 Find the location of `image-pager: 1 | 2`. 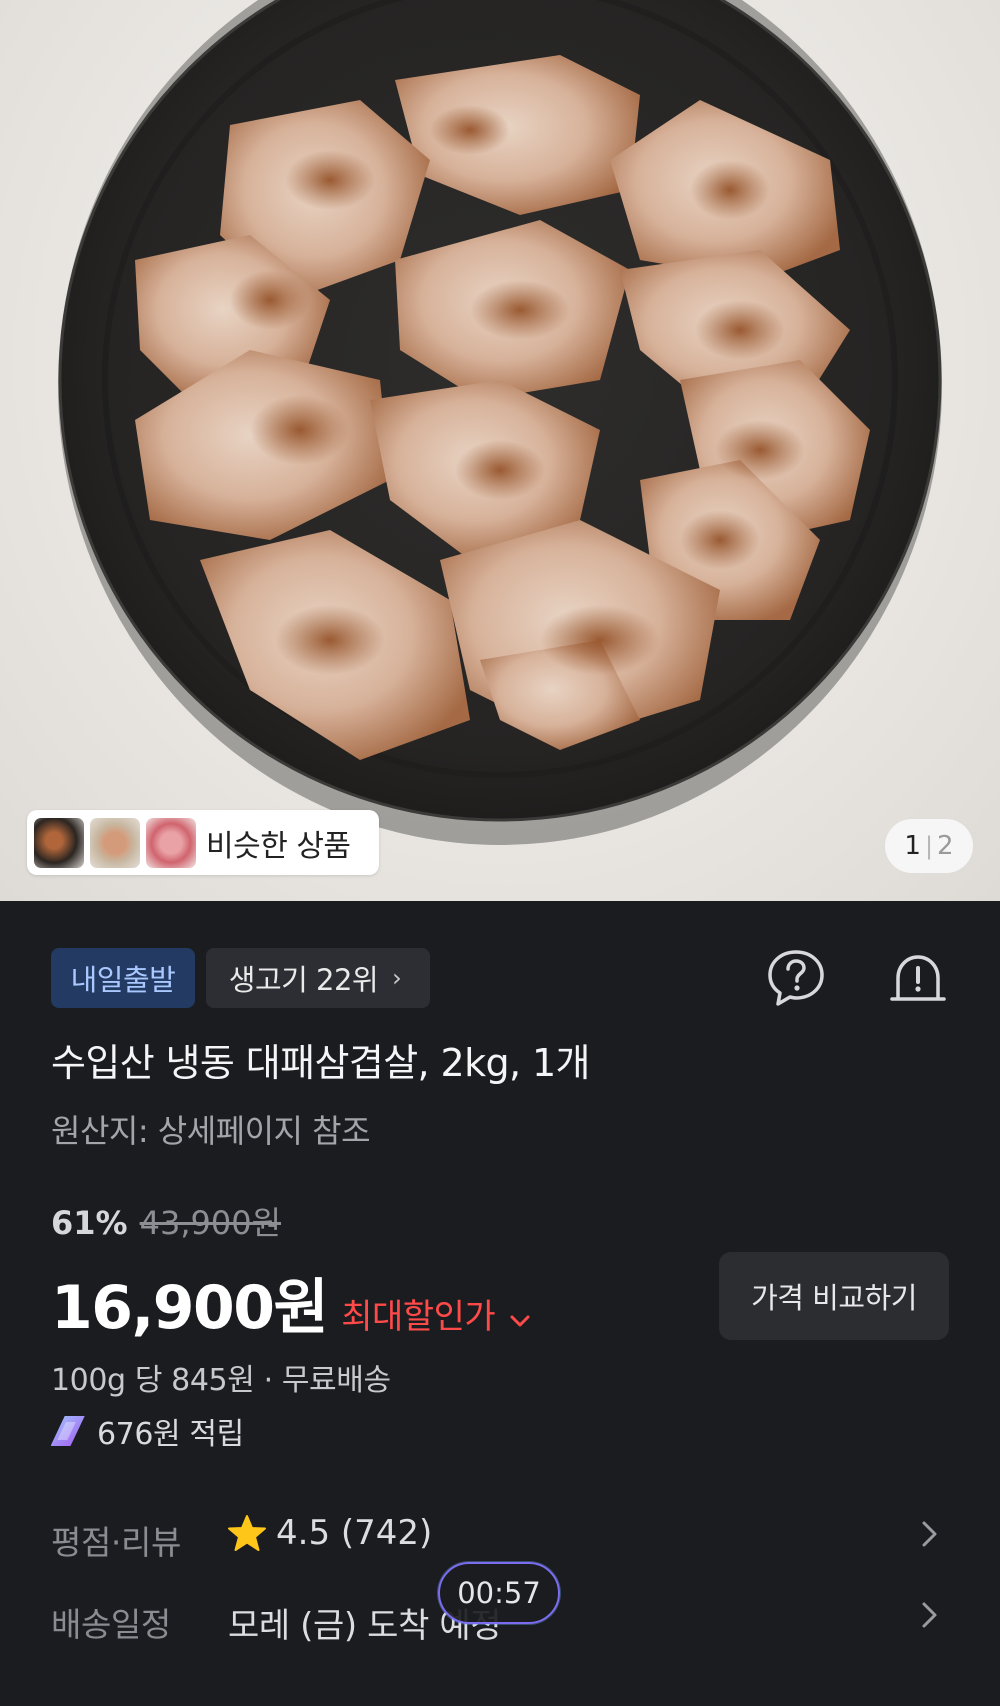

image-pager: 1 | 2 is located at coordinates (929, 846).